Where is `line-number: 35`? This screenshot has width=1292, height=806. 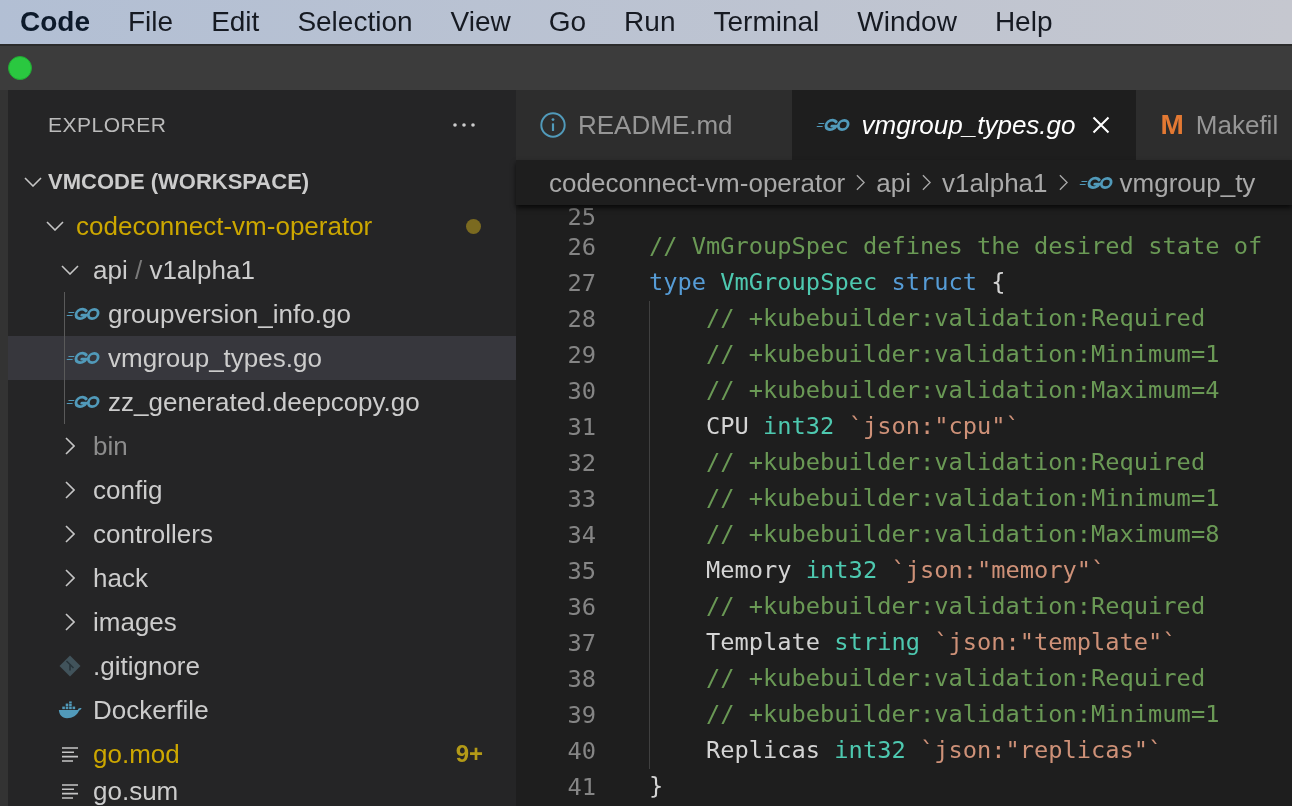 line-number: 35 is located at coordinates (581, 571).